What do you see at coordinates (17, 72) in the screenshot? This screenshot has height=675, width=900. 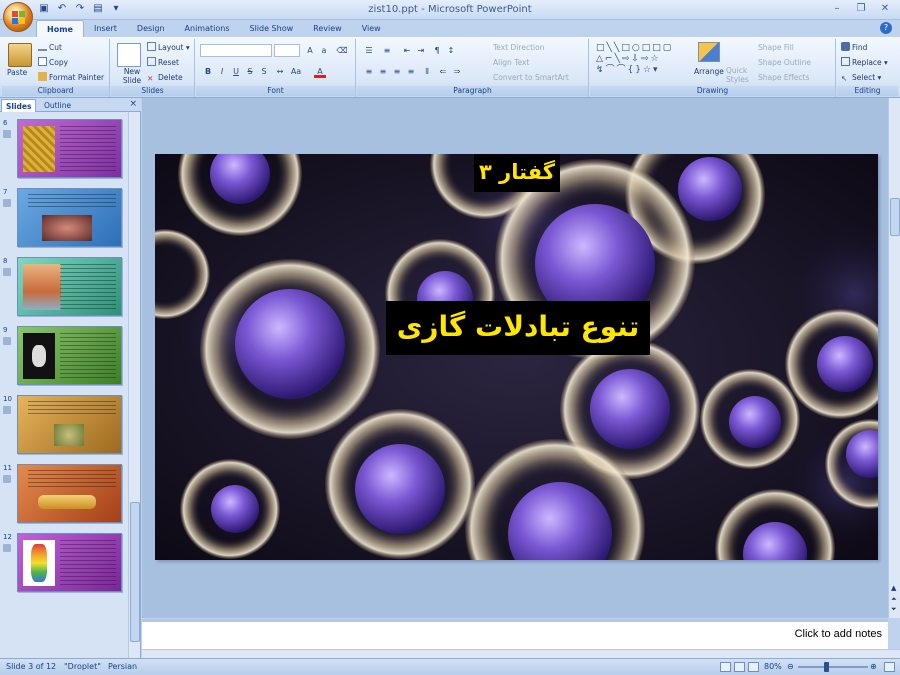 I see `paste-button: Paste` at bounding box center [17, 72].